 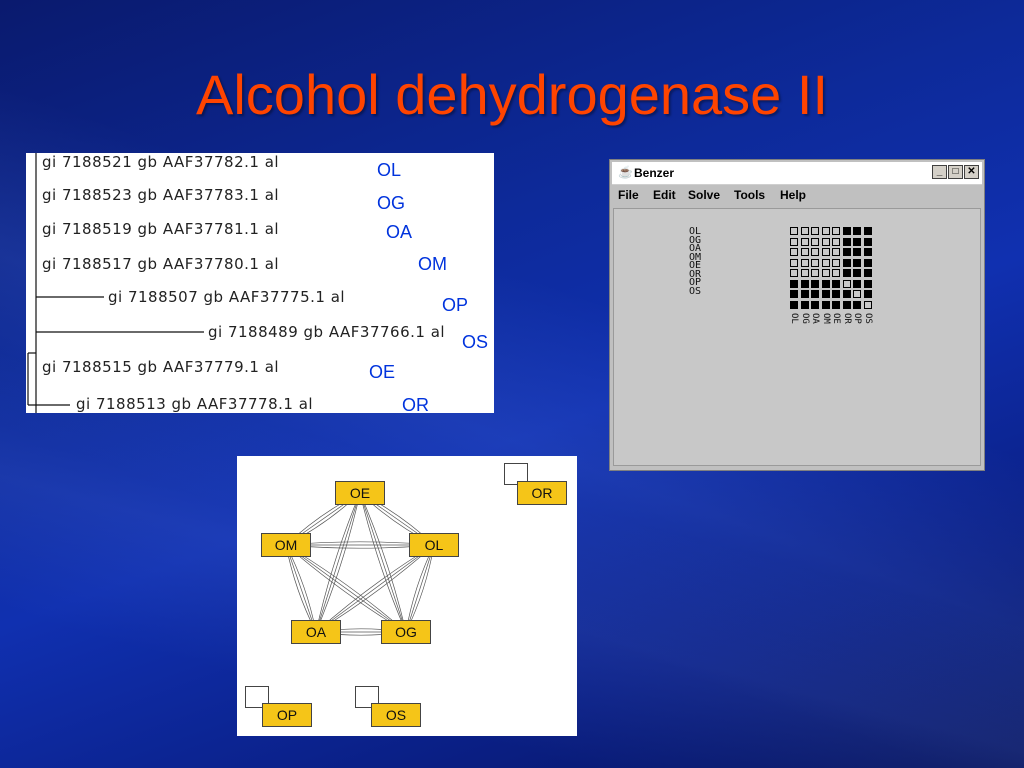 I want to click on species-code-label: OM, so click(x=432, y=264).